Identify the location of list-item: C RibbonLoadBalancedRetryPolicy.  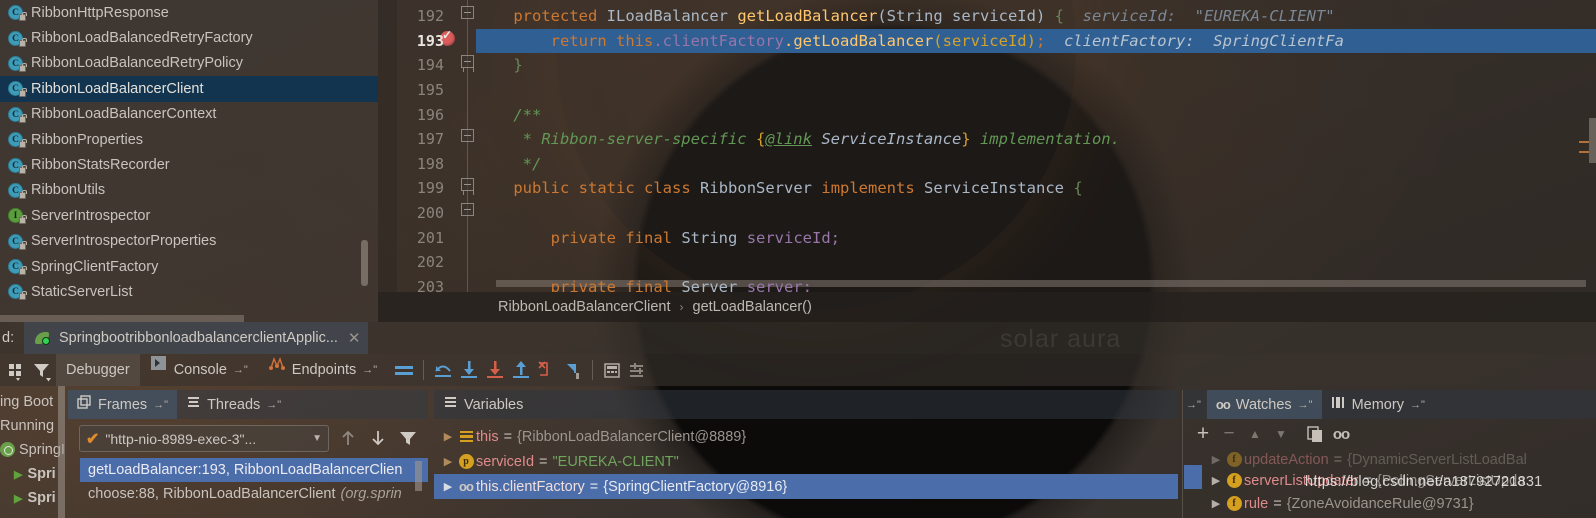
(189, 63).